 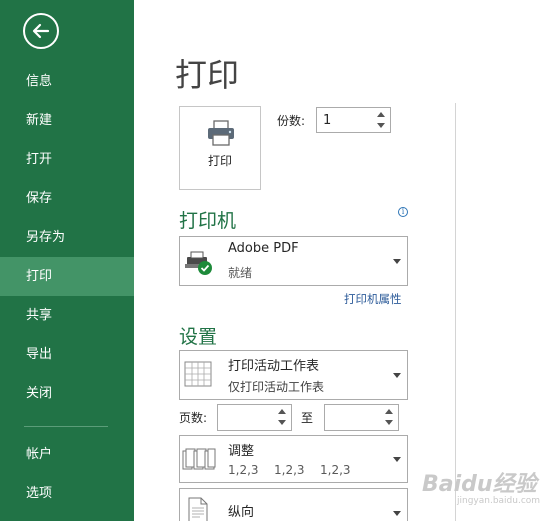 What do you see at coordinates (293, 459) in the screenshot?
I see `collate-dropdown: 调整 1,2,3 1,2,3 1,2,3` at bounding box center [293, 459].